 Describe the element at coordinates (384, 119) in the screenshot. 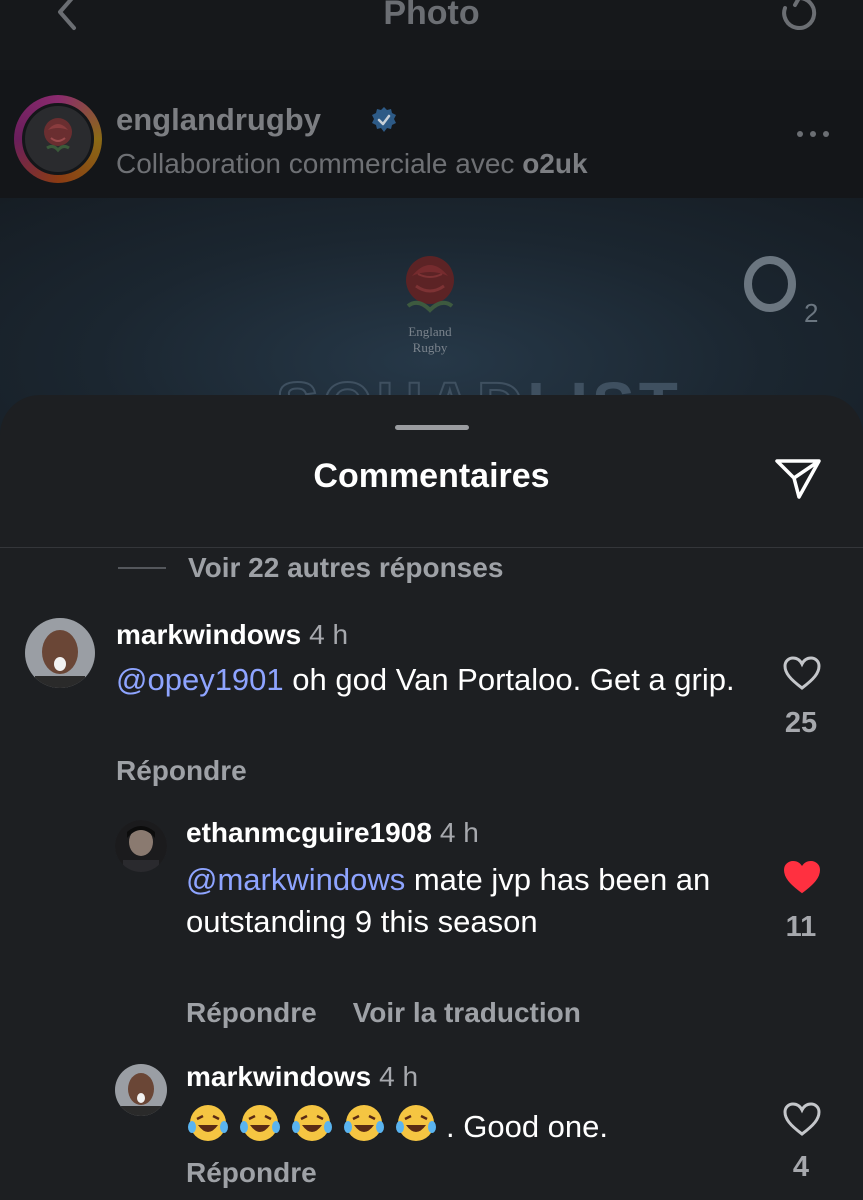

I see `verified-badge-icon` at that location.